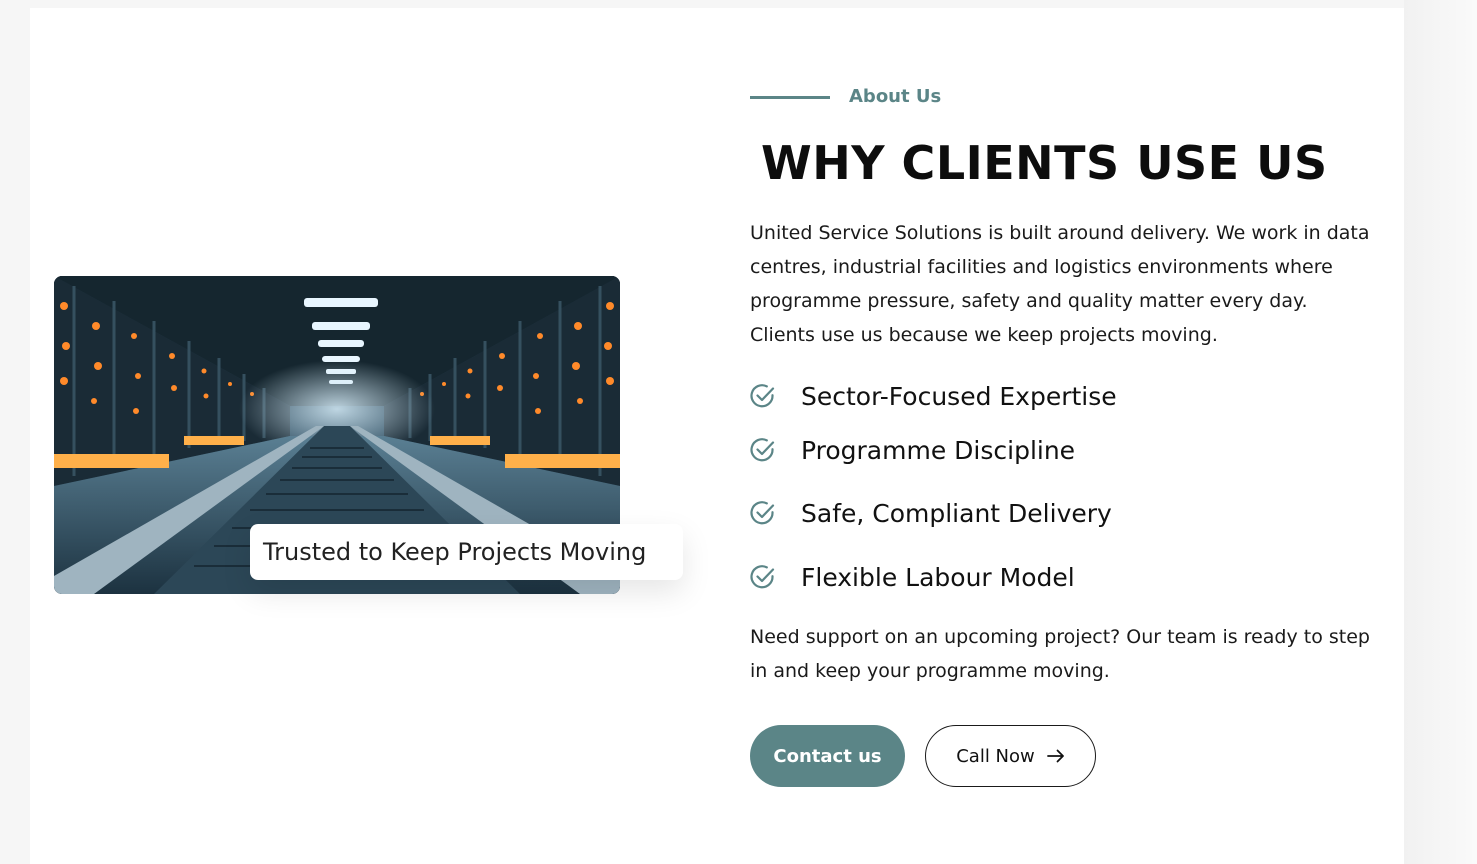  Describe the element at coordinates (938, 577) in the screenshot. I see `feature-label: Flexible Labour Model` at that location.